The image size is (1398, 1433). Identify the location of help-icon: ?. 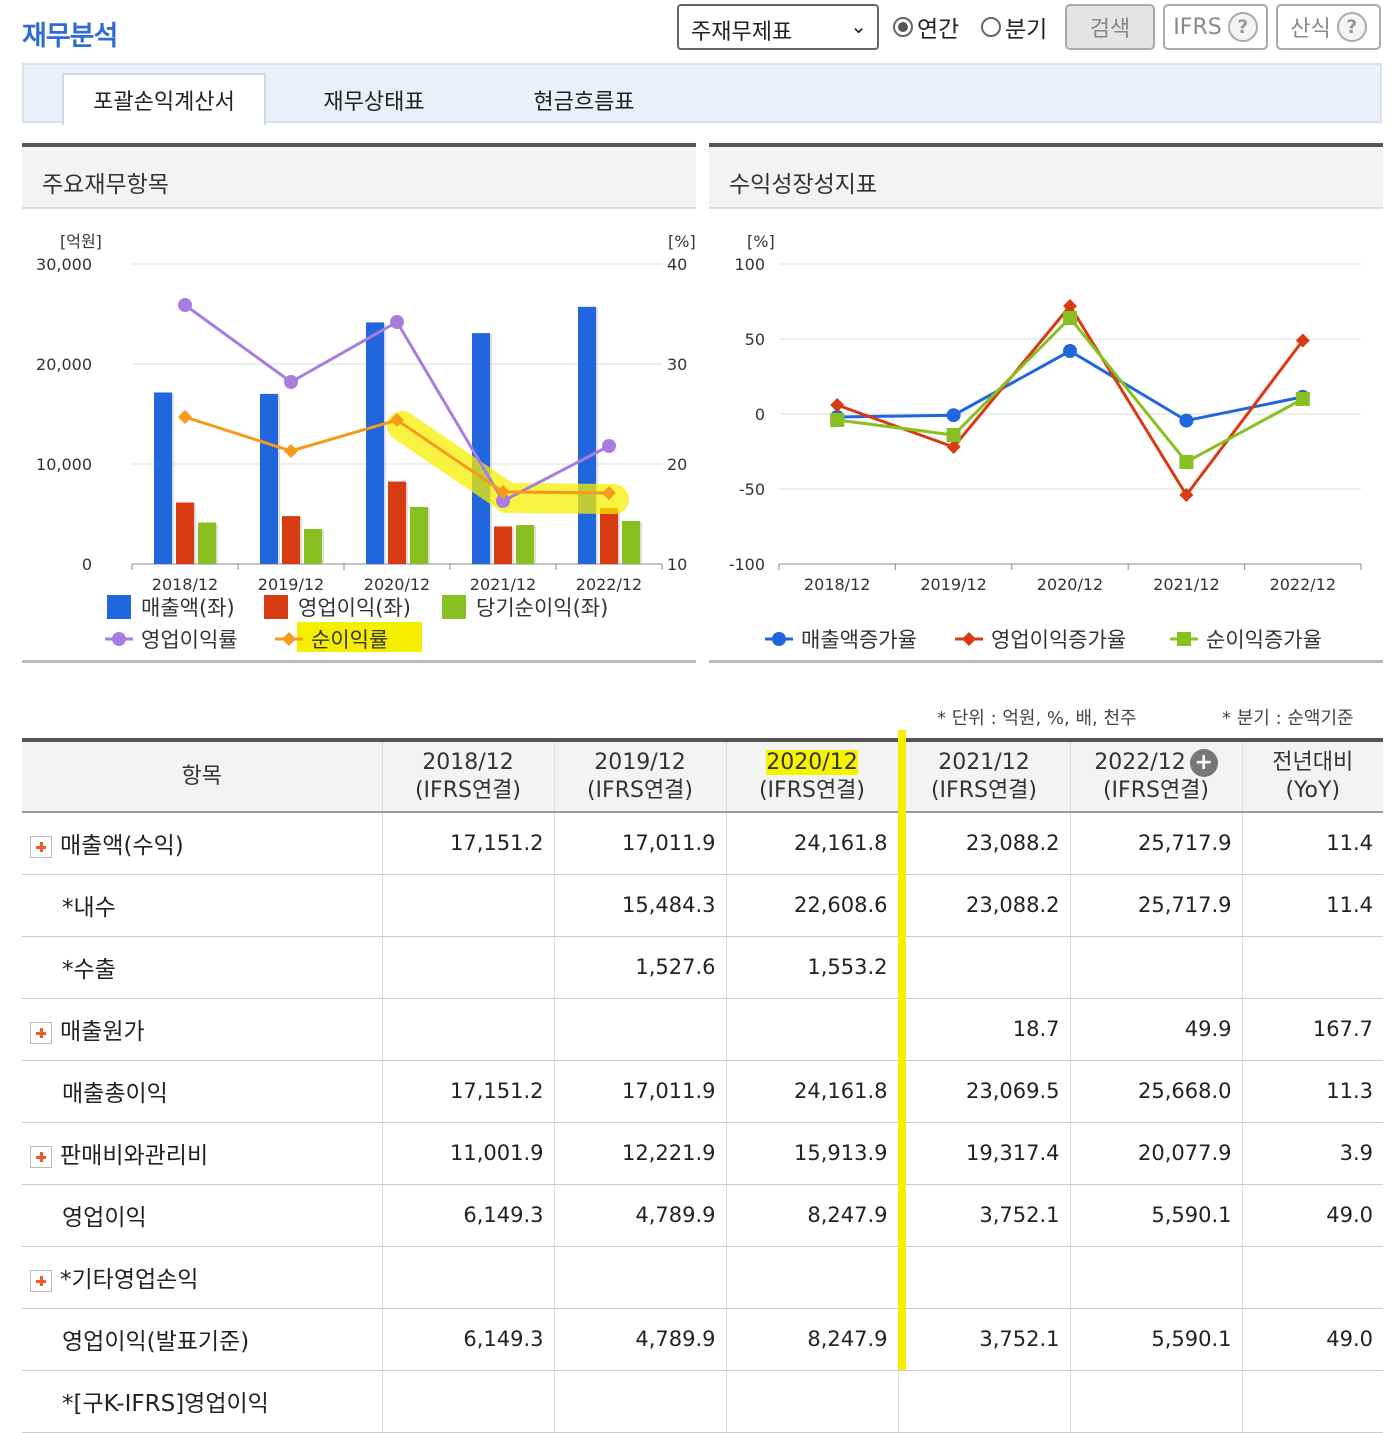
(1351, 27).